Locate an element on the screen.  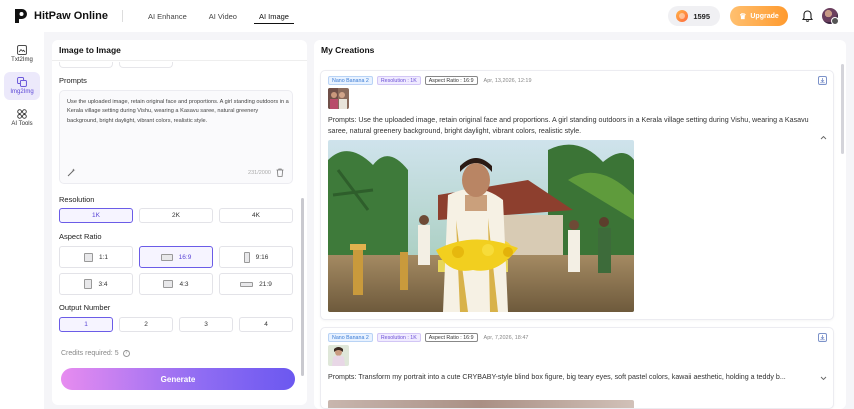
ratio-landscape-icon is located at coordinates (168, 284).